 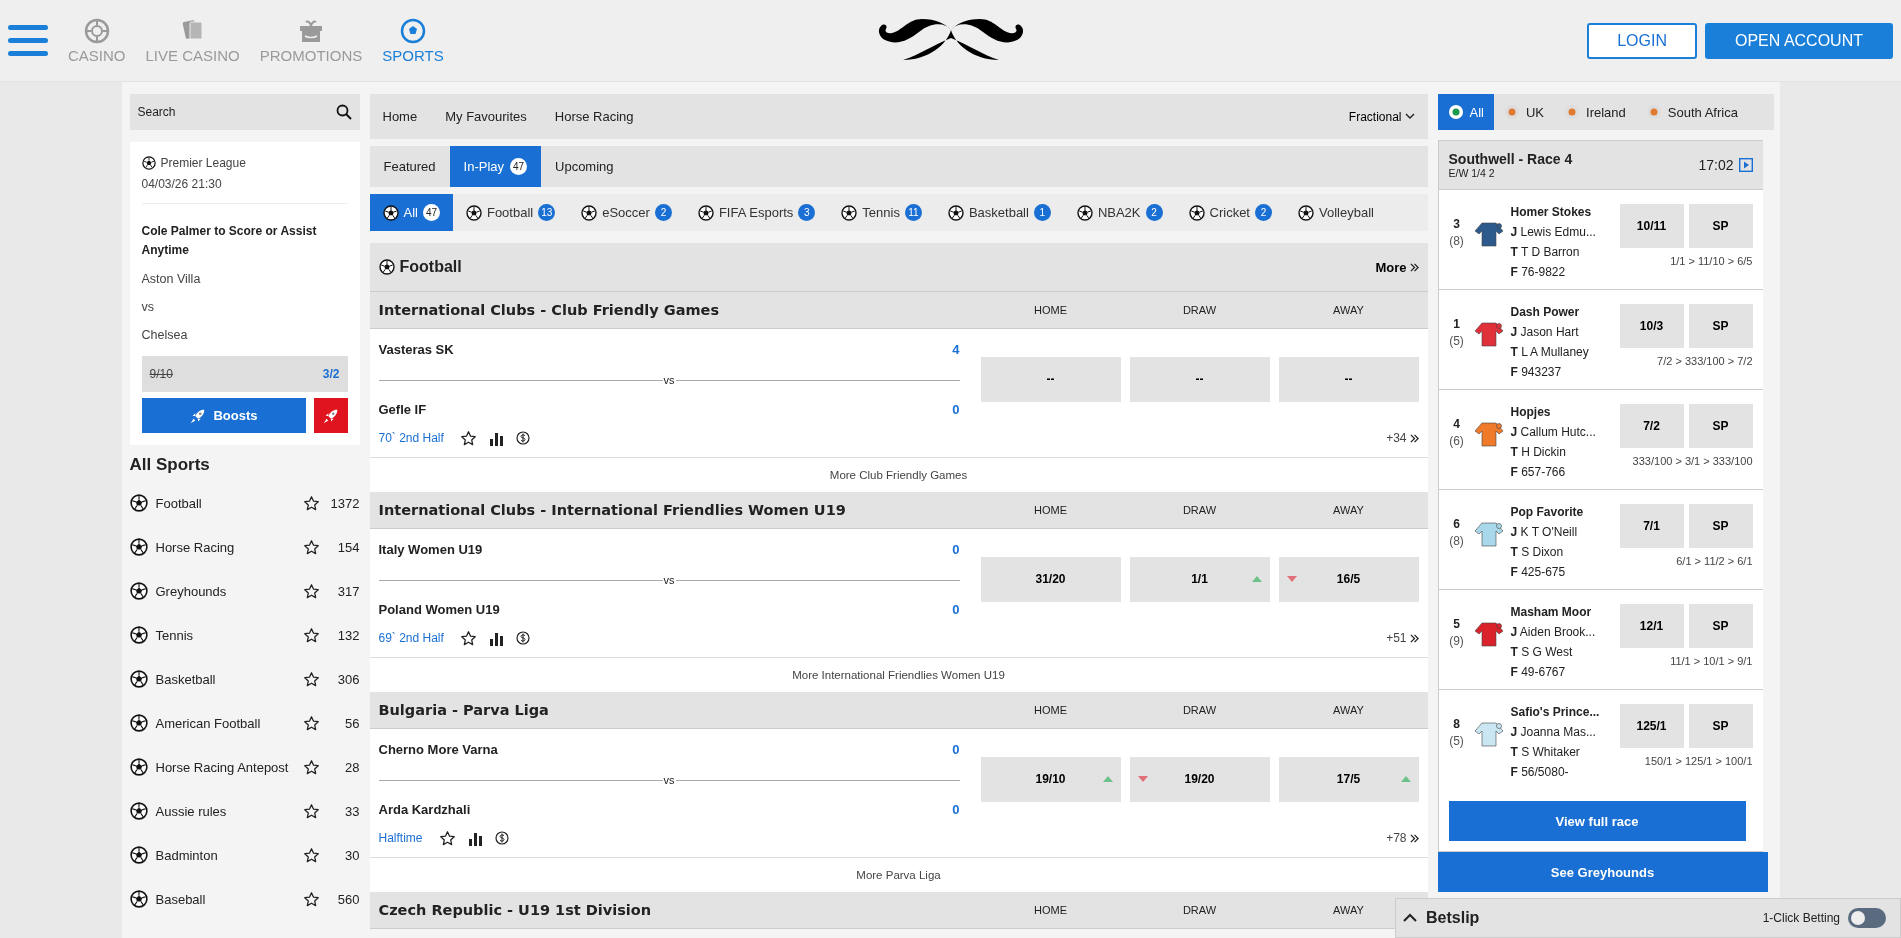 I want to click on view-full-race-button: View full race, so click(x=1597, y=821).